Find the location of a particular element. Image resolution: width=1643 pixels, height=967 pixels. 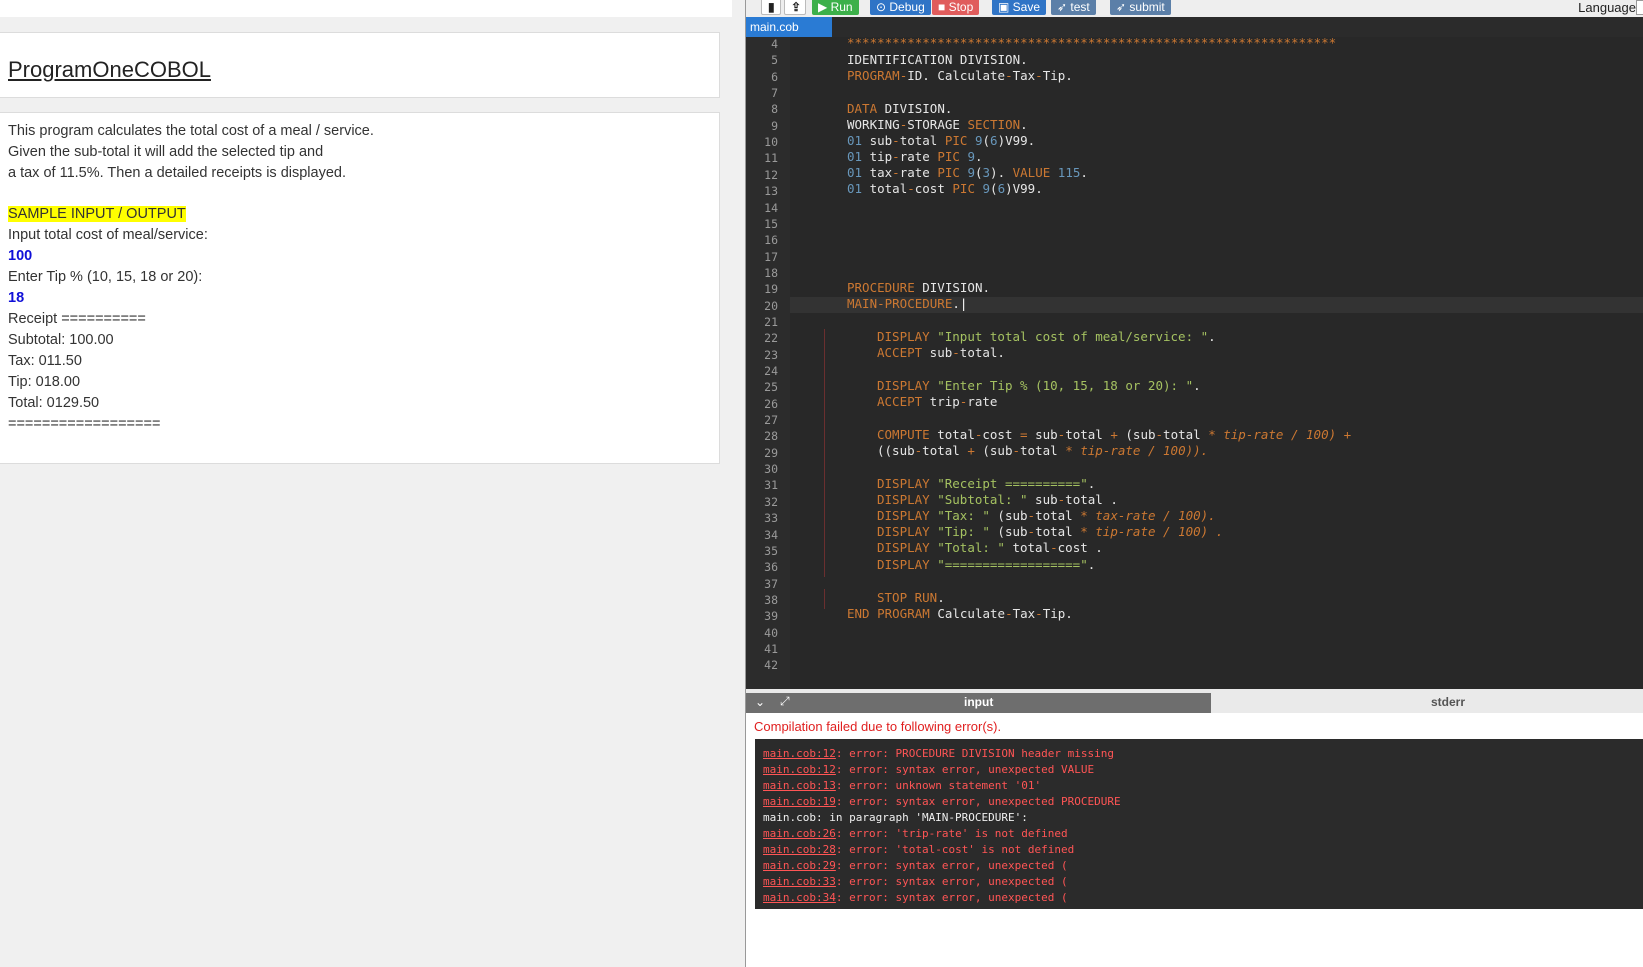

code-line: ACCEPT trip-rate is located at coordinates (937, 401).